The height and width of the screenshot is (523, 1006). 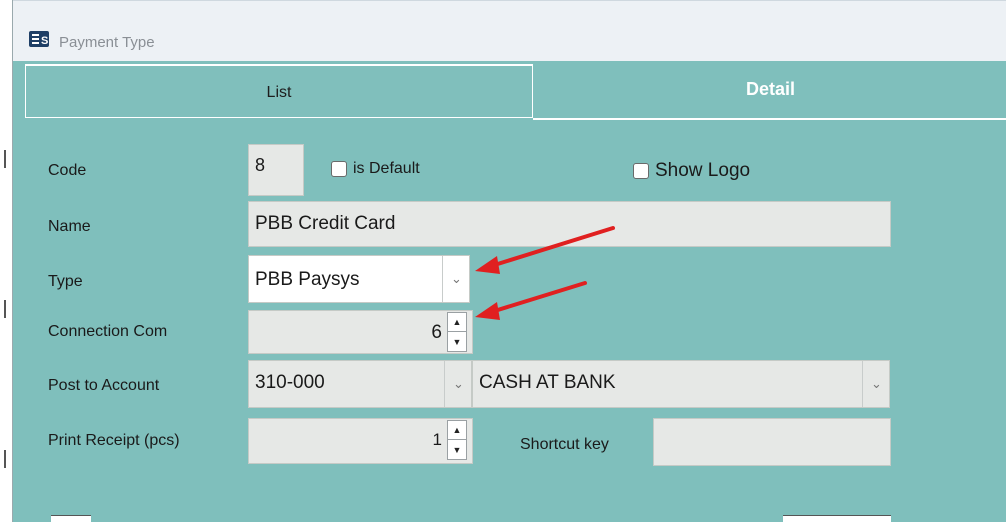 I want to click on left-screen-edge, so click(x=5, y=261).